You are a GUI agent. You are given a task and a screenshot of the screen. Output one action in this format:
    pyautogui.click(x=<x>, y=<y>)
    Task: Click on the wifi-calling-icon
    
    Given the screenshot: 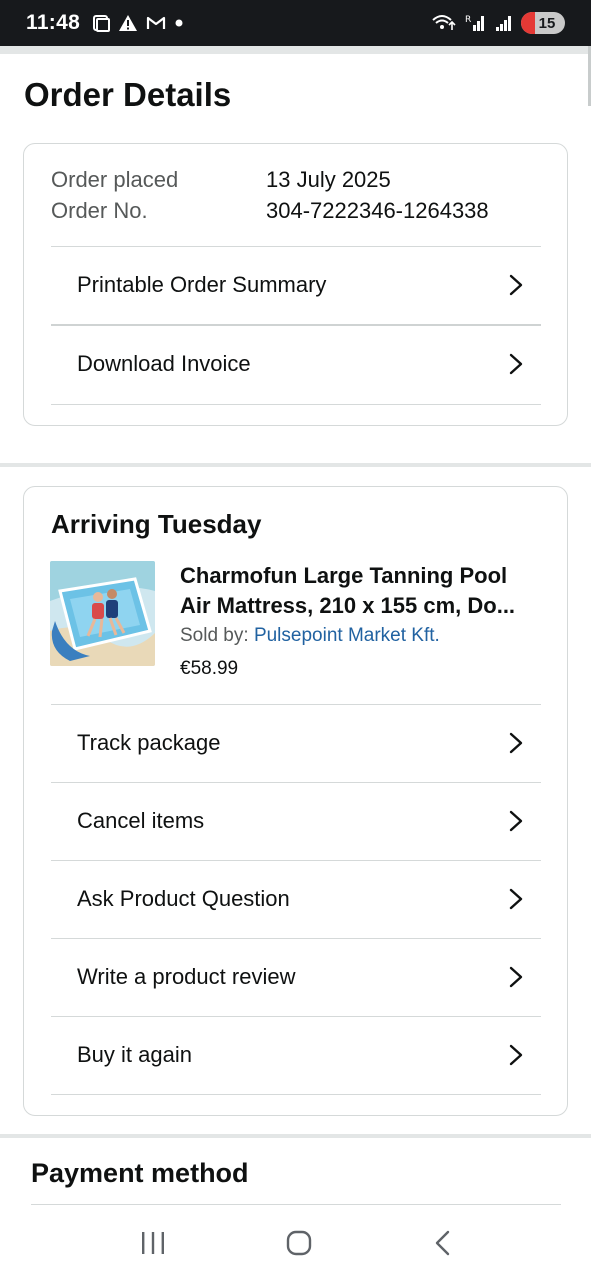 What is the action you would take?
    pyautogui.click(x=444, y=22)
    